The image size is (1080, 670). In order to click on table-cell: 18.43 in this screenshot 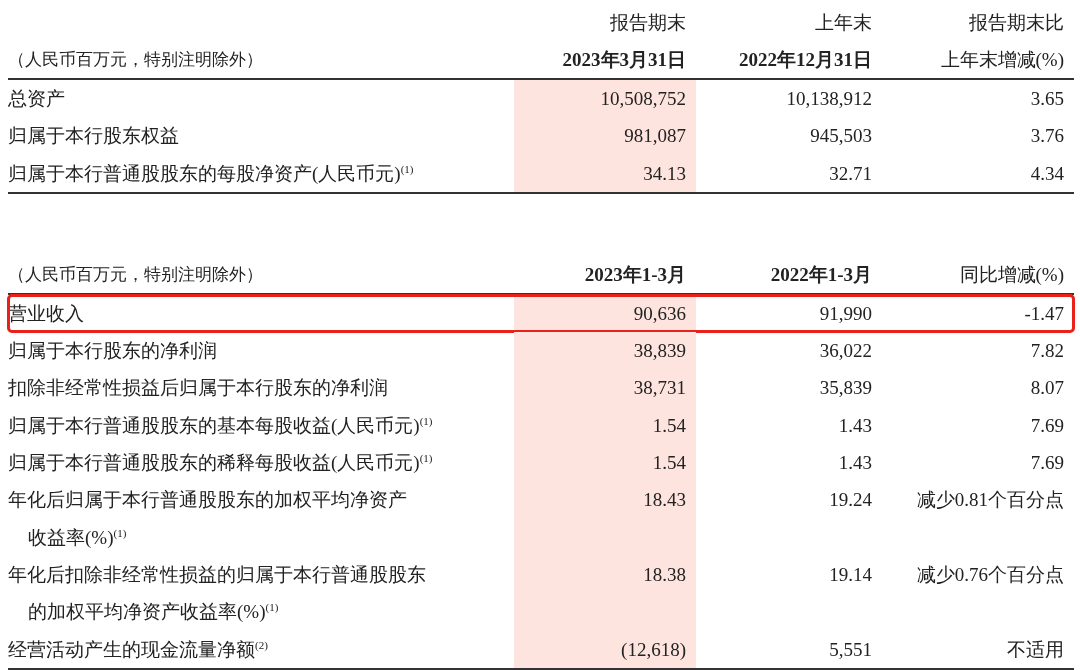, I will do `click(605, 518)`.